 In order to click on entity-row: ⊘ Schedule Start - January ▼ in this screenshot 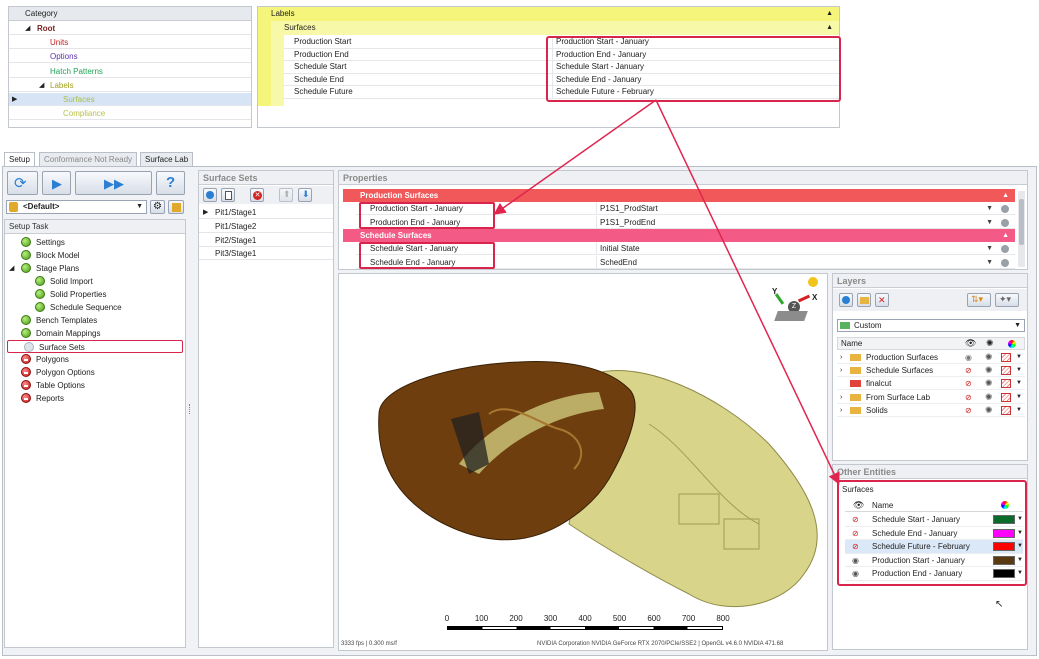, I will do `click(934, 520)`.